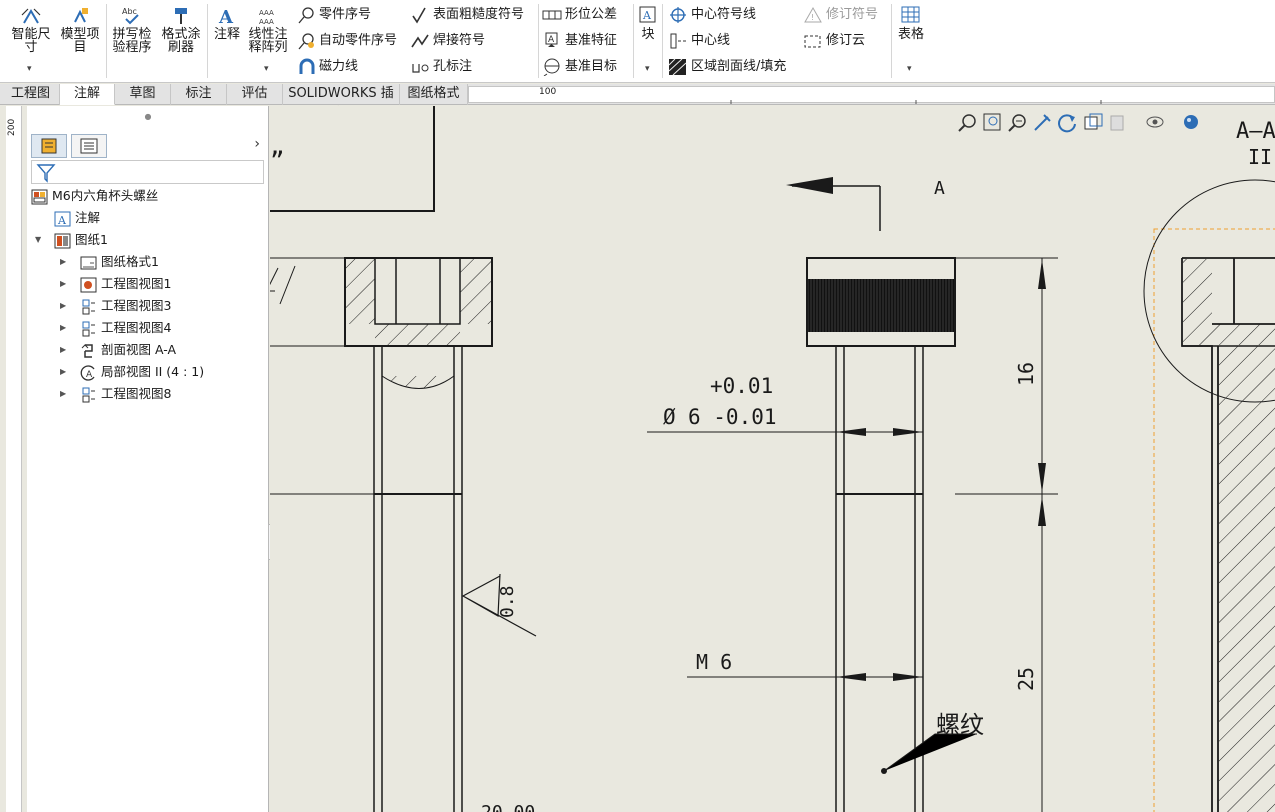 This screenshot has height=812, width=1275. Describe the element at coordinates (327, 67) in the screenshot. I see `magnetic-line-button: 磁力线` at that location.